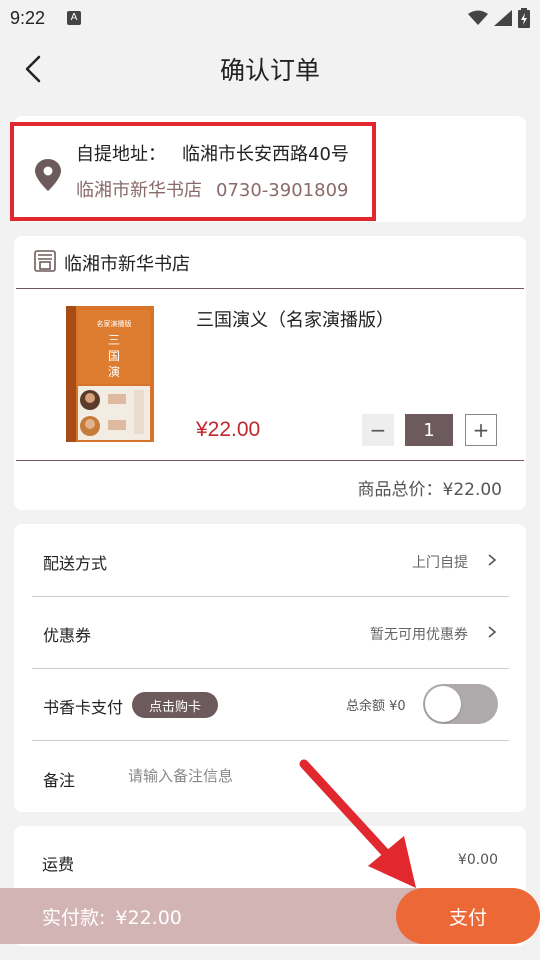 The image size is (540, 960). What do you see at coordinates (295, 319) in the screenshot?
I see `product-name: 三国演义（名家演播版）` at bounding box center [295, 319].